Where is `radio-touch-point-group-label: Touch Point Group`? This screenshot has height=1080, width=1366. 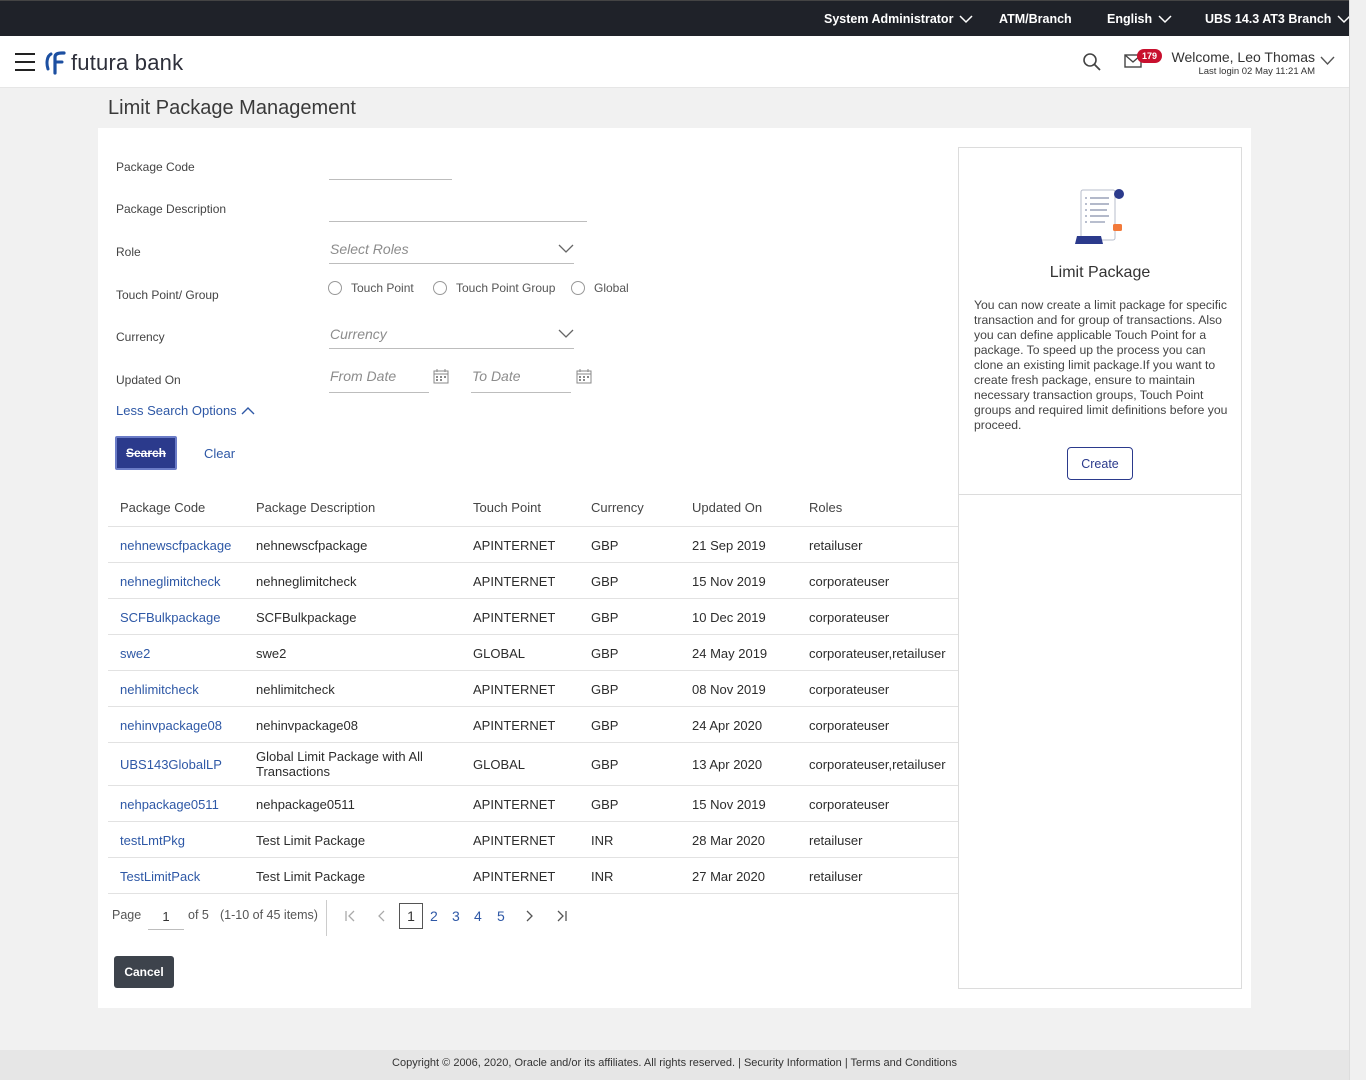 radio-touch-point-group-label: Touch Point Group is located at coordinates (506, 288).